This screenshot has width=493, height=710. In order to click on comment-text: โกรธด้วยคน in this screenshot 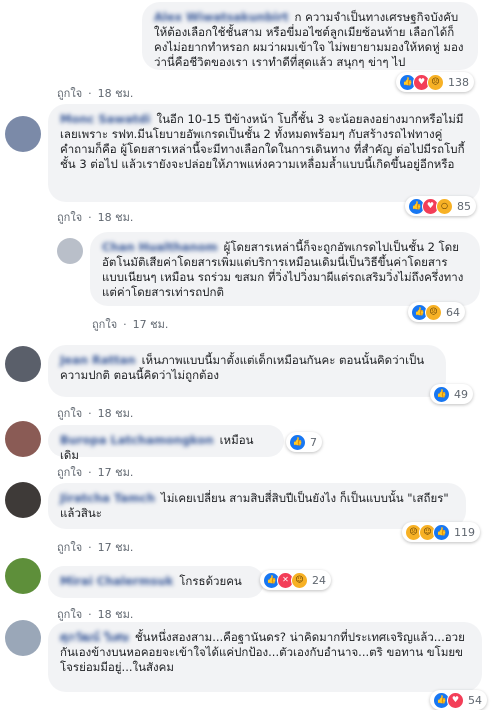, I will do `click(210, 581)`.